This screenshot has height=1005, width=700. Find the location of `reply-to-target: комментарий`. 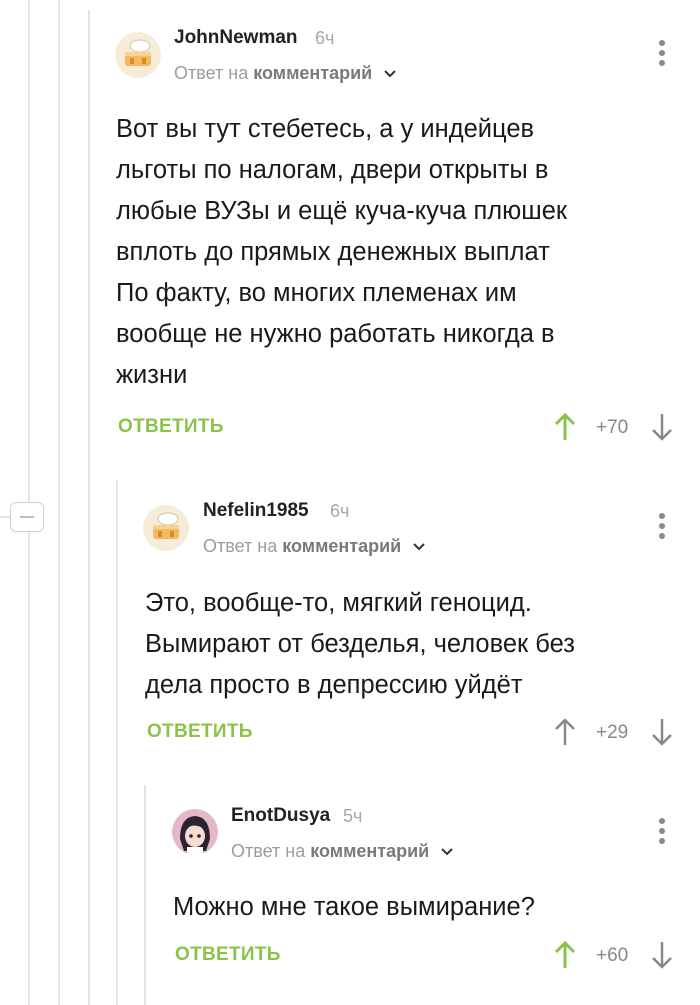

reply-to-target: комментарий is located at coordinates (369, 851).